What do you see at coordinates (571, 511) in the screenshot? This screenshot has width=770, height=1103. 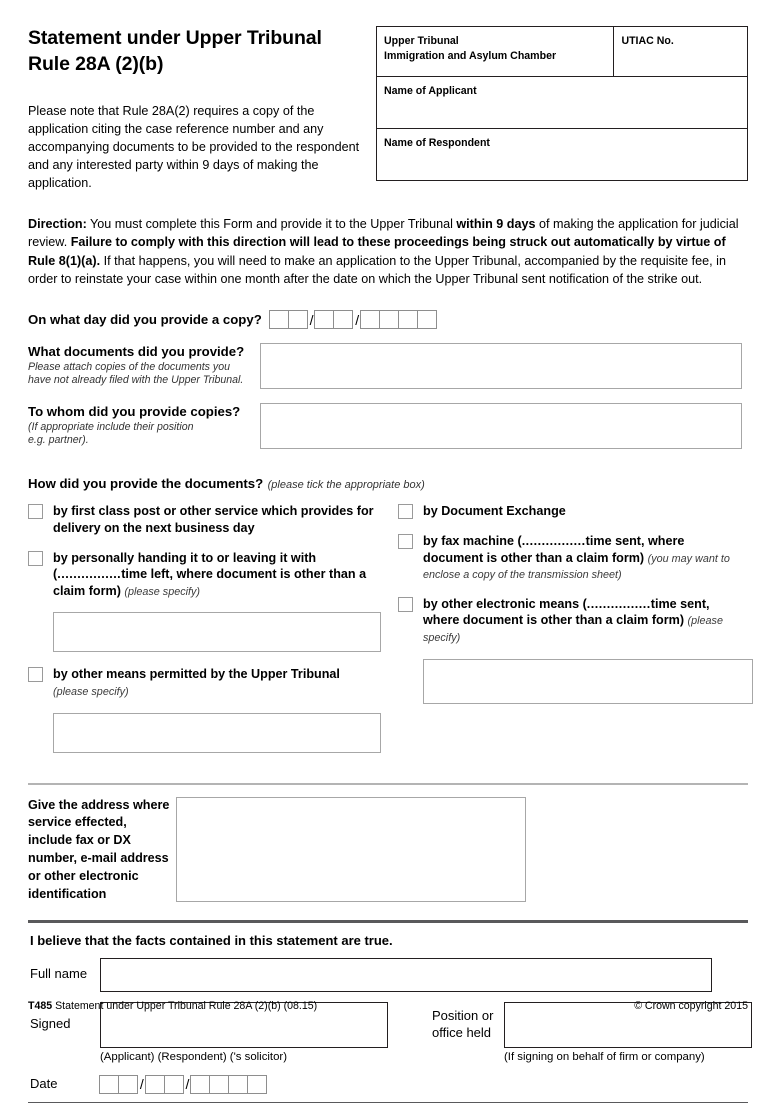 I see `option-document-exchange: by Document Exchange` at bounding box center [571, 511].